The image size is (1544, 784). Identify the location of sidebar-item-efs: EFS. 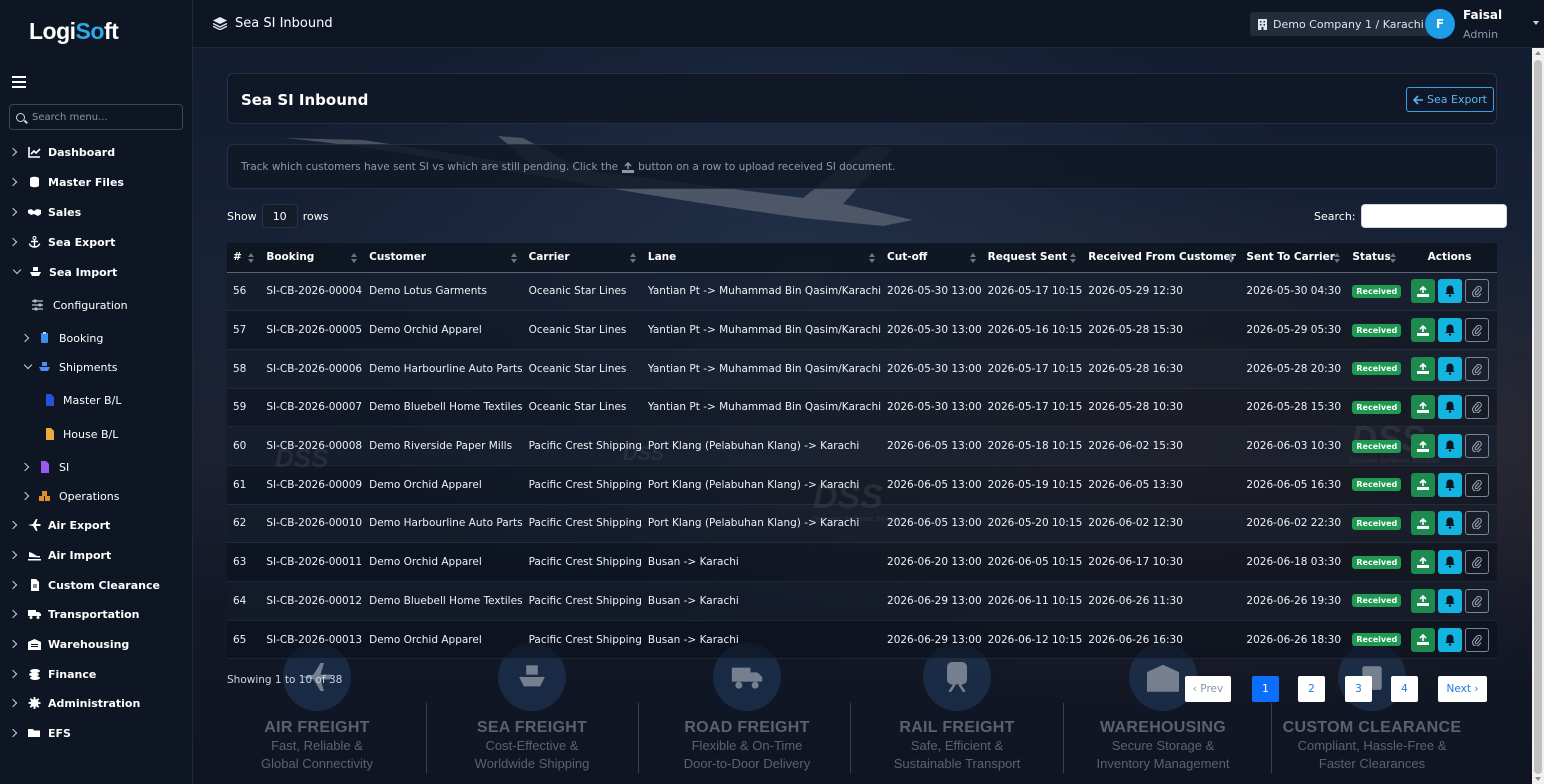
(96, 733).